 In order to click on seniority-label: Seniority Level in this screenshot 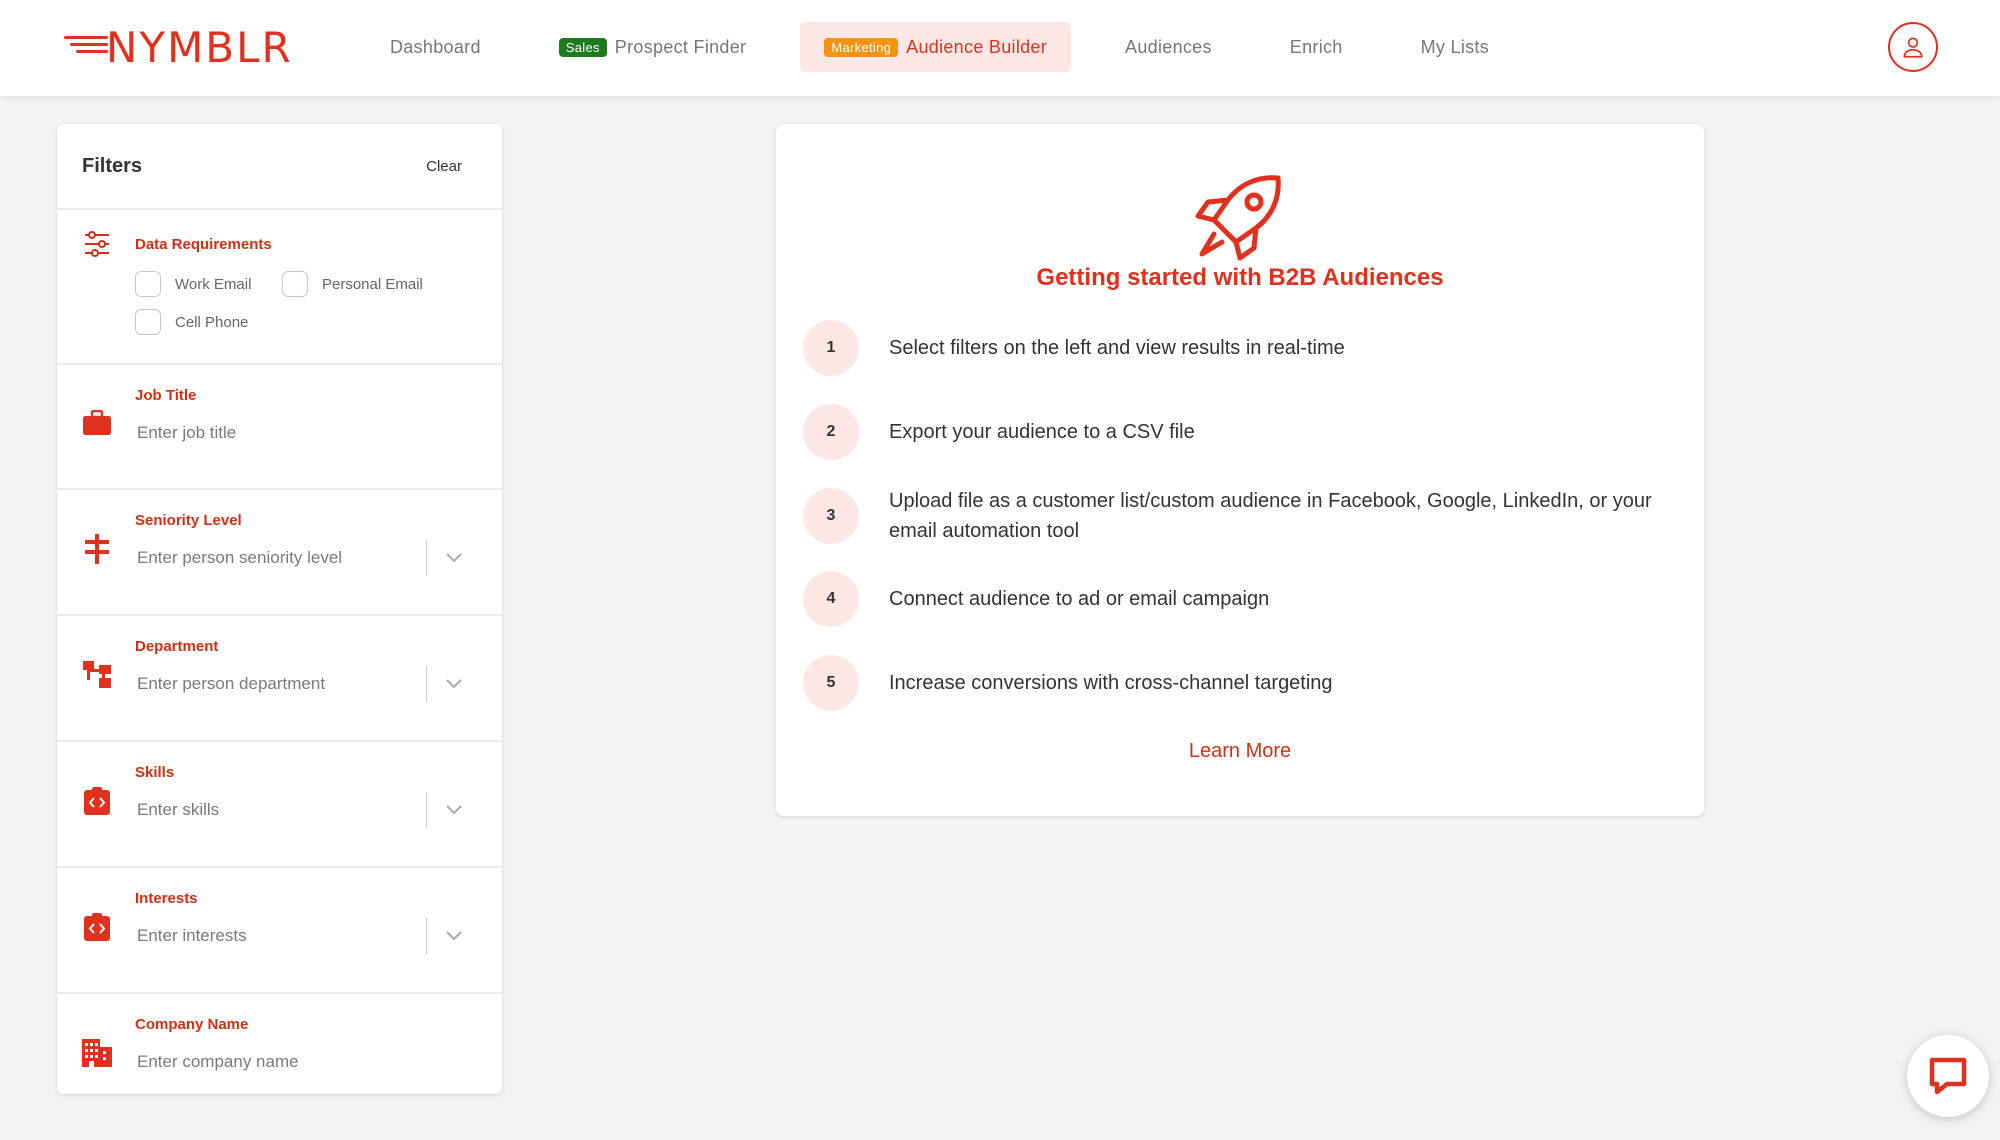, I will do `click(188, 520)`.